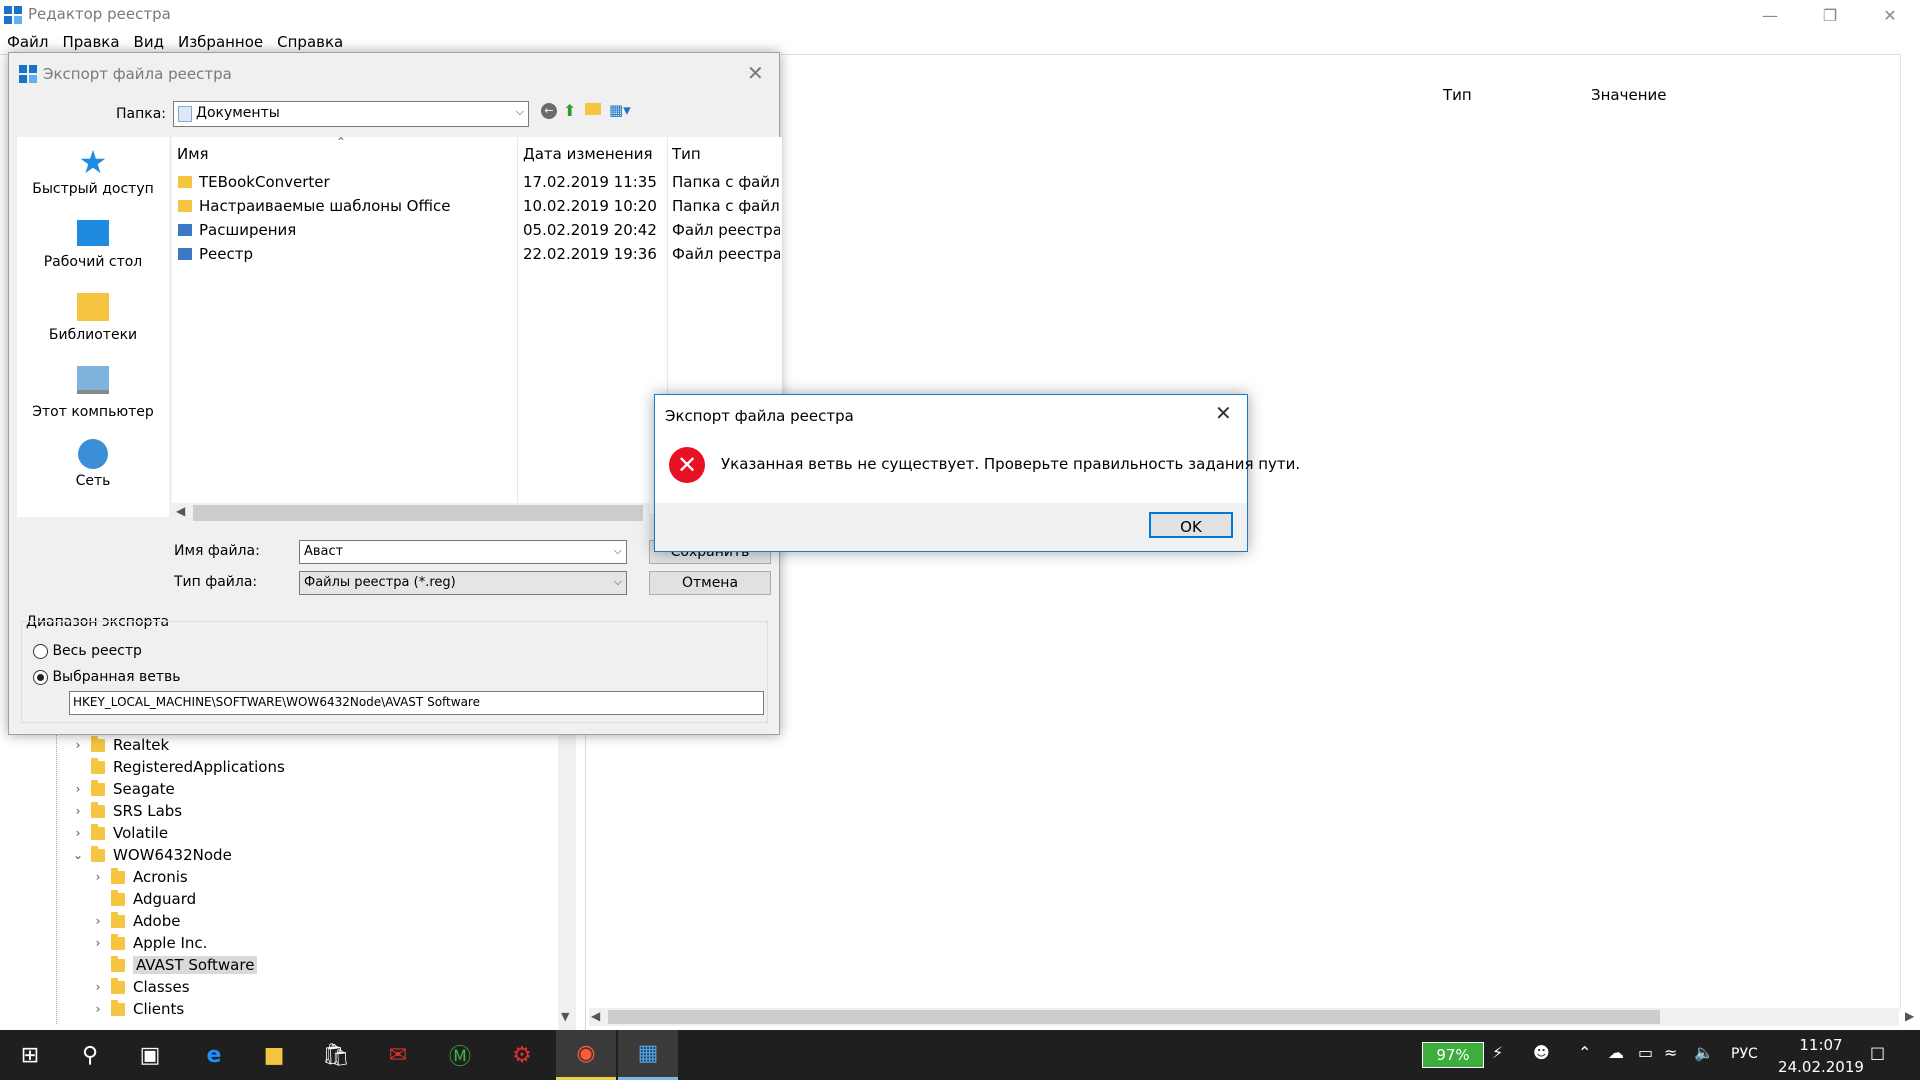  Describe the element at coordinates (1890, 15) in the screenshot. I see `close-button: ✕` at that location.